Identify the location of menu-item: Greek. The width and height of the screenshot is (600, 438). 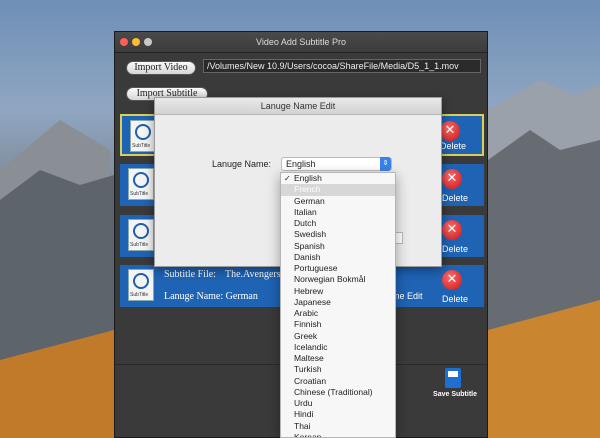
(338, 336).